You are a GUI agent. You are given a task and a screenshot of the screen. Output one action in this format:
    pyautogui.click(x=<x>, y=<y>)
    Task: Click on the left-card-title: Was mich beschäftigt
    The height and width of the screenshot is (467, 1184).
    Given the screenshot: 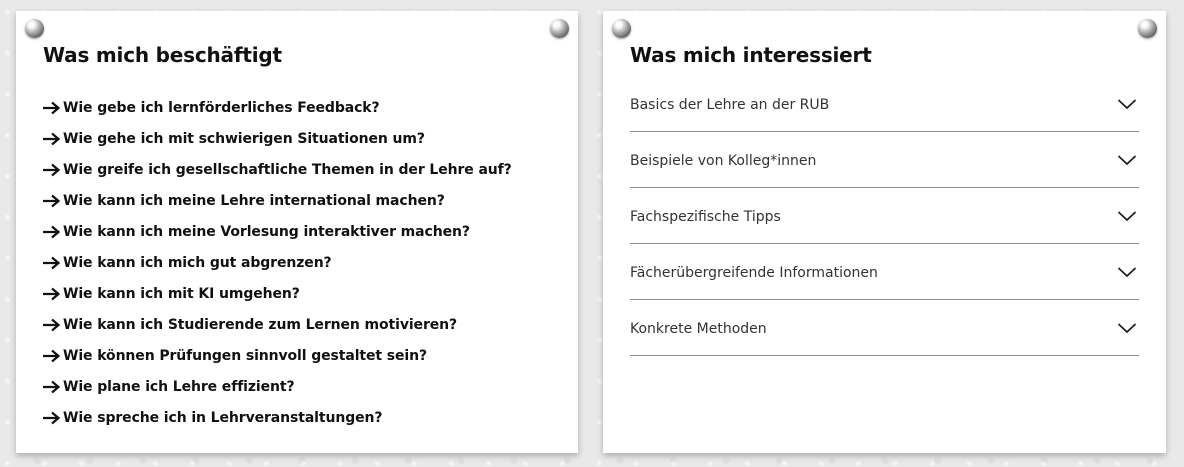 What is the action you would take?
    pyautogui.click(x=162, y=55)
    